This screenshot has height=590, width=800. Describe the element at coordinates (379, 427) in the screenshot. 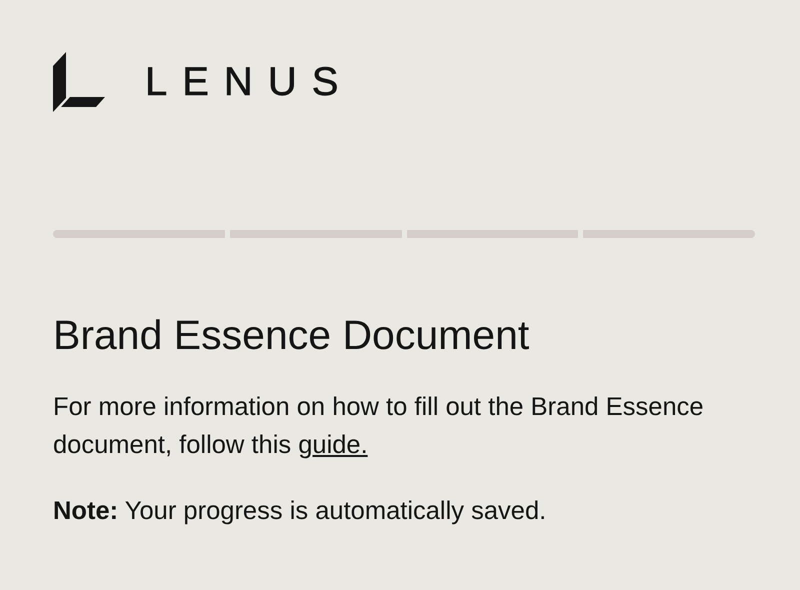

I see `info-paragraph: For more information on how to fill out the Brand Essence document, follow this guide.` at that location.